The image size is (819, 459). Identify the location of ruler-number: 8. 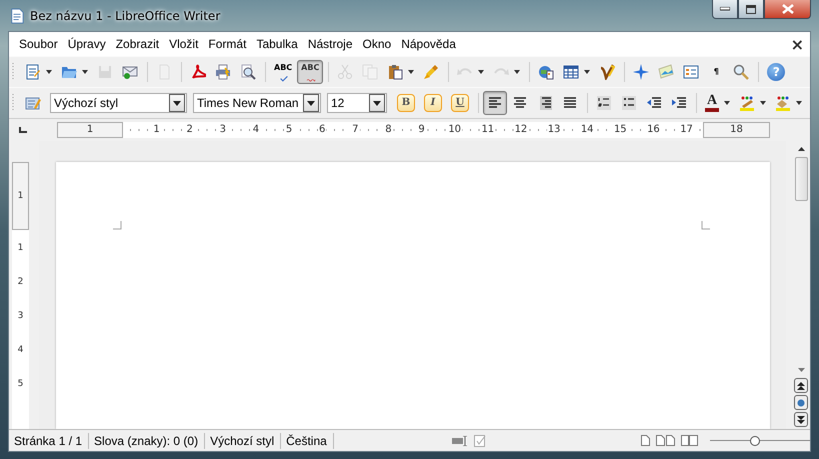
(388, 130).